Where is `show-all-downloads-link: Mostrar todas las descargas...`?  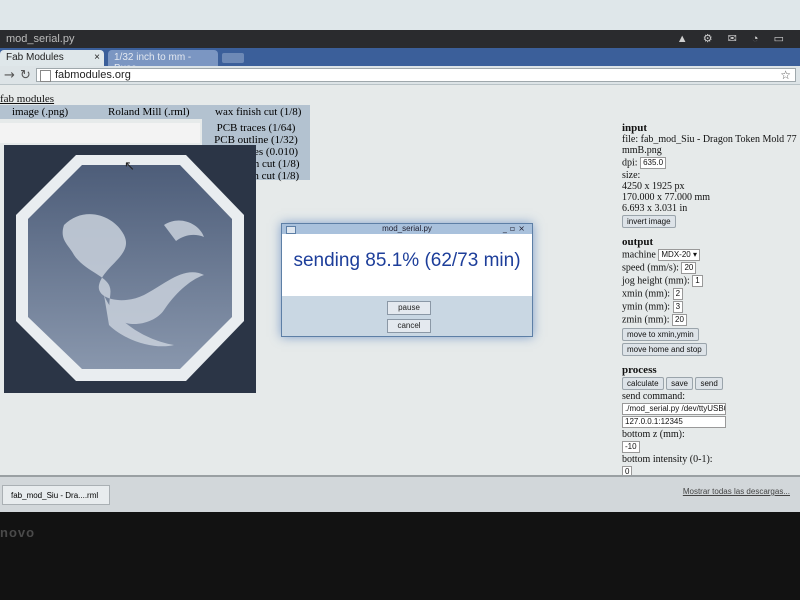 show-all-downloads-link: Mostrar todas las descargas... is located at coordinates (736, 491).